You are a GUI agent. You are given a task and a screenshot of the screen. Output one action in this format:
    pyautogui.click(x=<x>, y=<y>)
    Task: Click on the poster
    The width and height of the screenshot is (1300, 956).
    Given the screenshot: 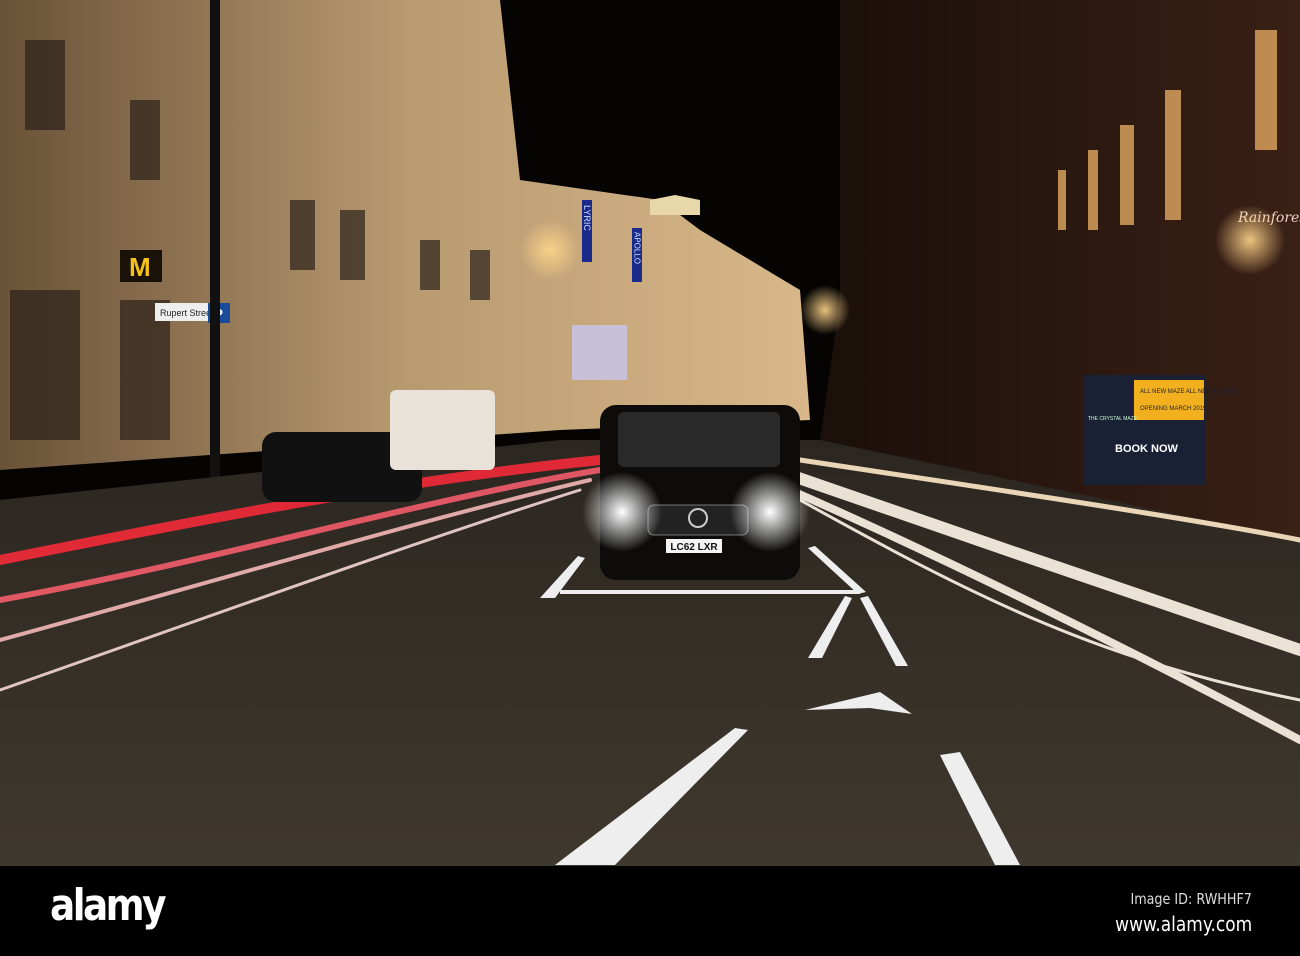 What is the action you would take?
    pyautogui.click(x=599, y=352)
    